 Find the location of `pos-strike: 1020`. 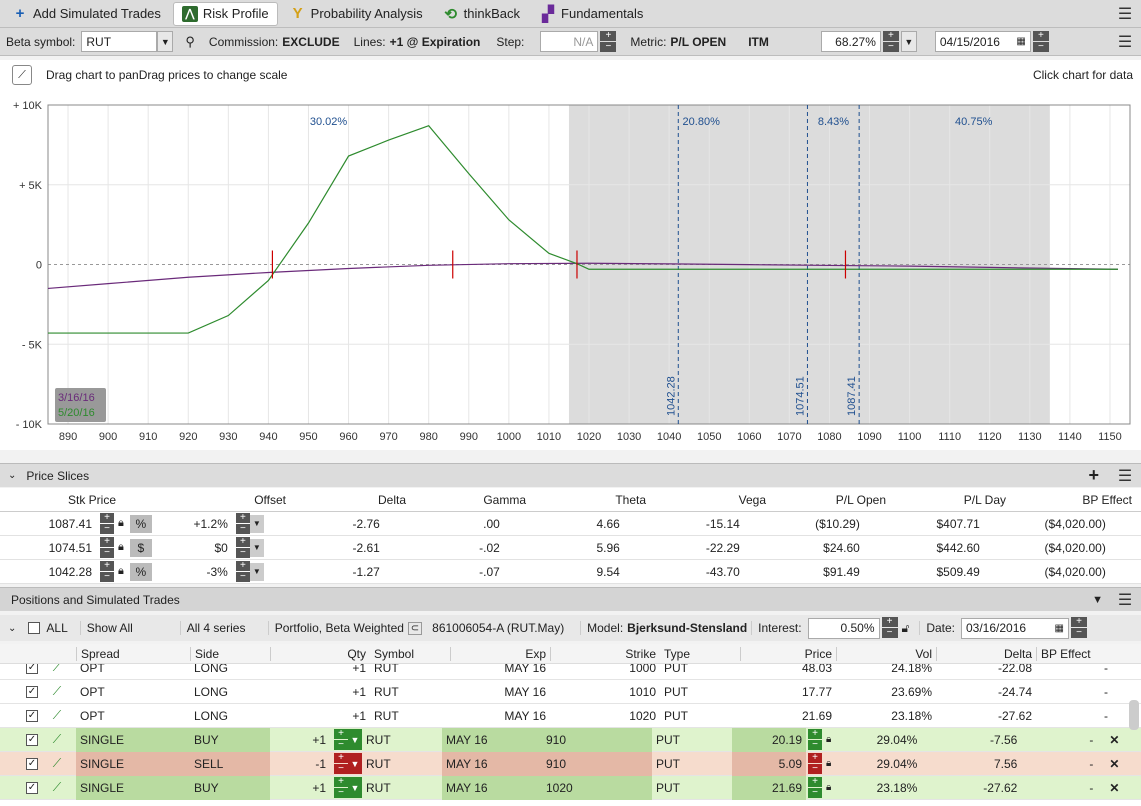

pos-strike: 1020 is located at coordinates (597, 787).